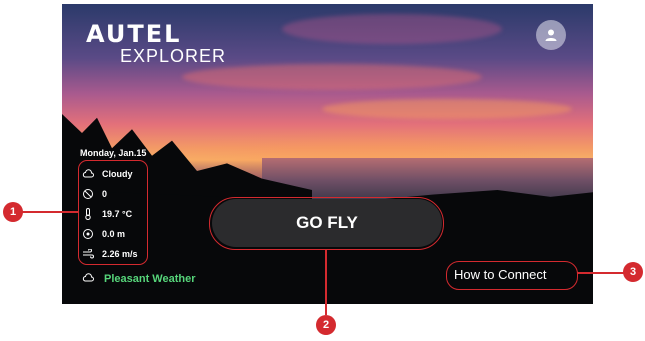  Describe the element at coordinates (173, 56) in the screenshot. I see `brand-subtitle: EXPLORER` at that location.